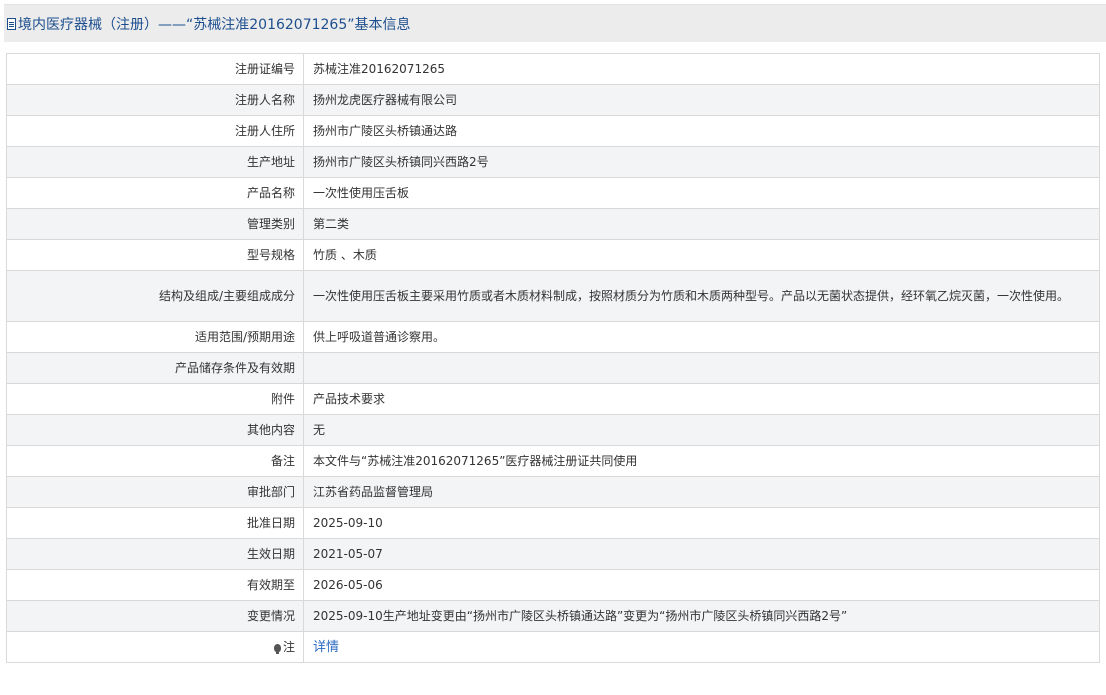  What do you see at coordinates (155, 337) in the screenshot?
I see `row-label-intended-use: 适用范围/预期用途` at bounding box center [155, 337].